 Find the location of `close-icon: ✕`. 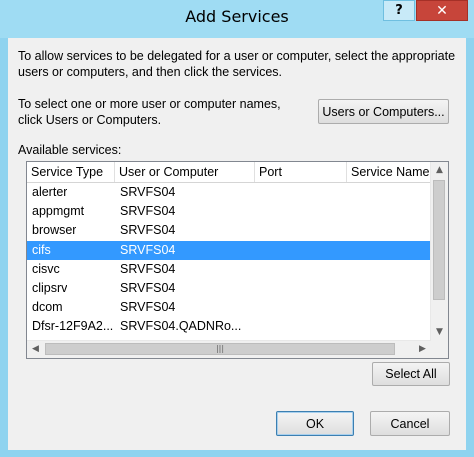

close-icon: ✕ is located at coordinates (442, 11).